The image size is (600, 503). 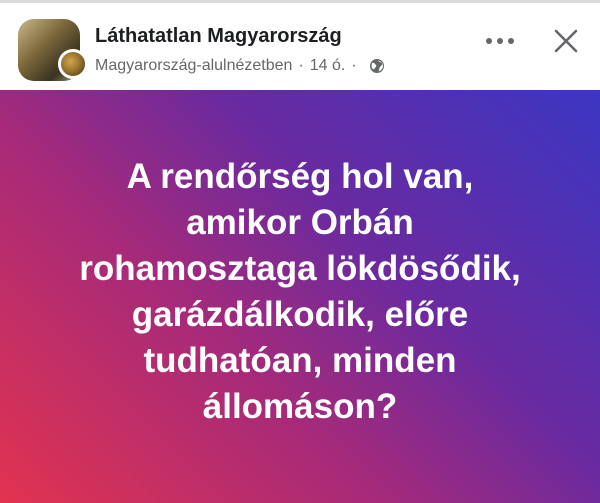 I want to click on close-button, so click(x=566, y=41).